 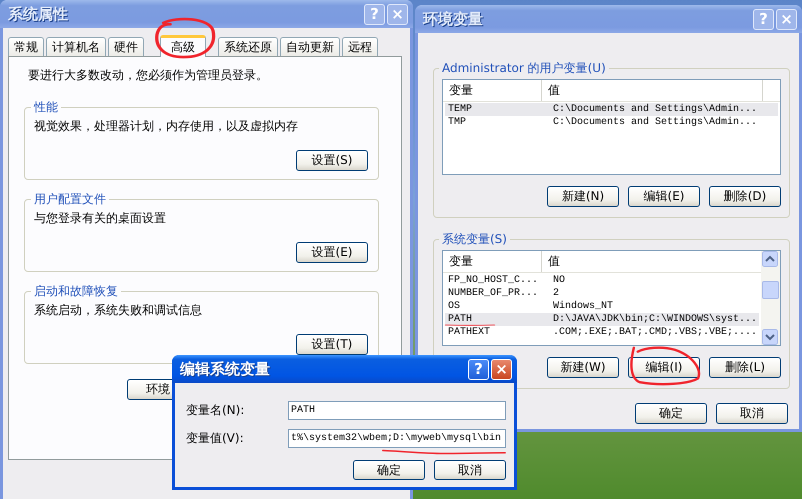 What do you see at coordinates (478, 369) in the screenshot?
I see `help-button: ?` at bounding box center [478, 369].